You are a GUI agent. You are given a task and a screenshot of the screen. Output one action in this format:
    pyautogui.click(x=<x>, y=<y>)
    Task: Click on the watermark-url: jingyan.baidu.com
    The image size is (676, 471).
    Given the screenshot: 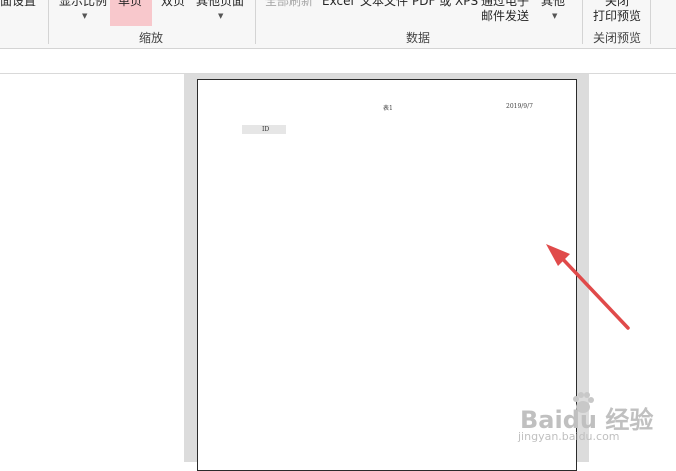 What is the action you would take?
    pyautogui.click(x=569, y=436)
    